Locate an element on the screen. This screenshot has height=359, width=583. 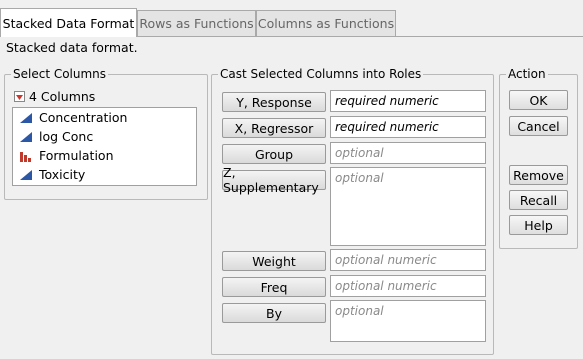
columns-count-label: 4 Columns is located at coordinates (62, 96).